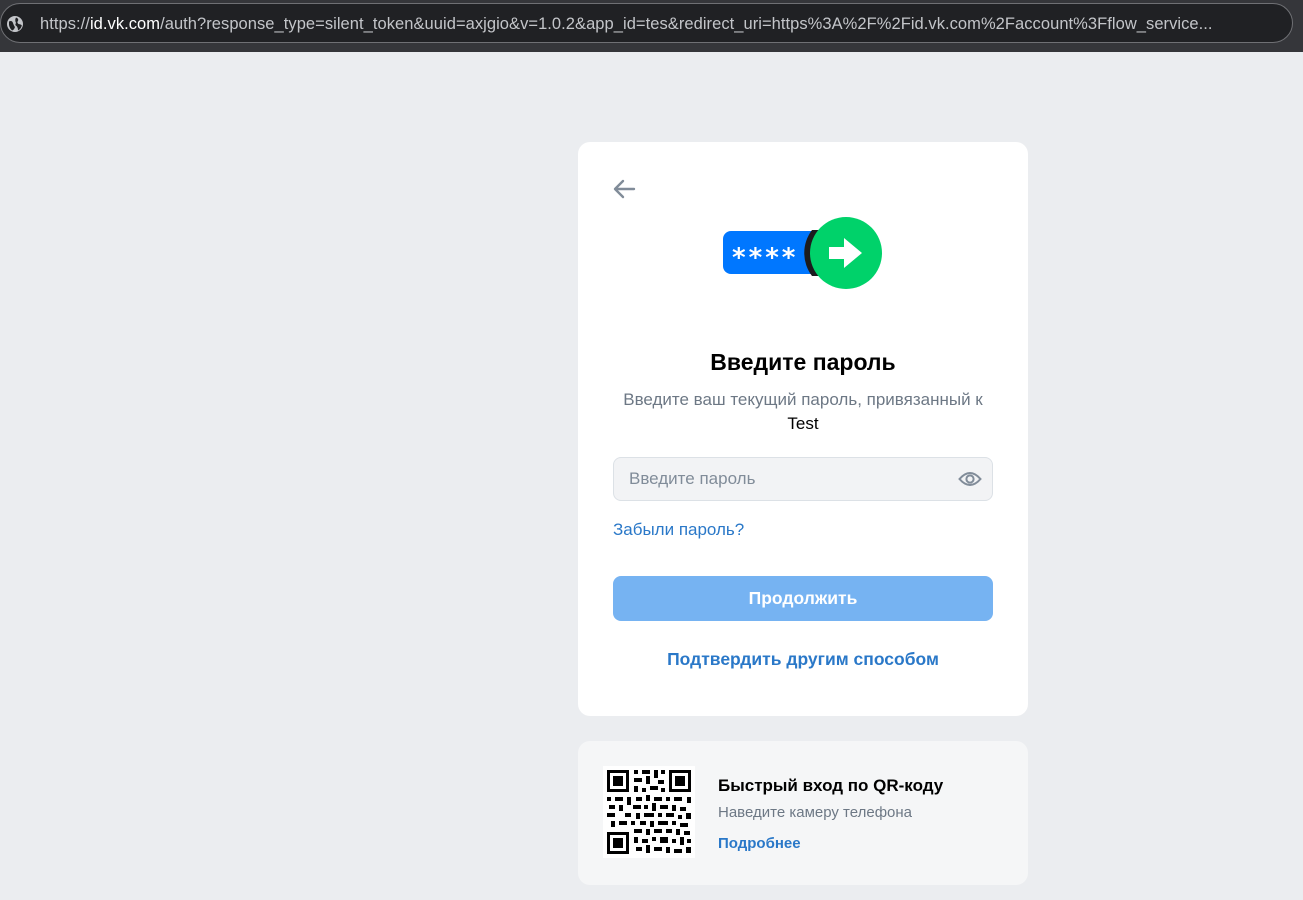  I want to click on password-field, so click(803, 479).